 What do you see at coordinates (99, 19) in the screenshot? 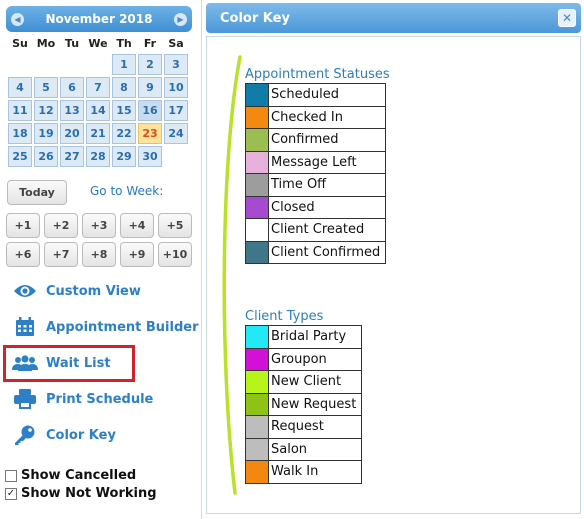
I see `calendar-header: ◀ November 2018 ▶` at bounding box center [99, 19].